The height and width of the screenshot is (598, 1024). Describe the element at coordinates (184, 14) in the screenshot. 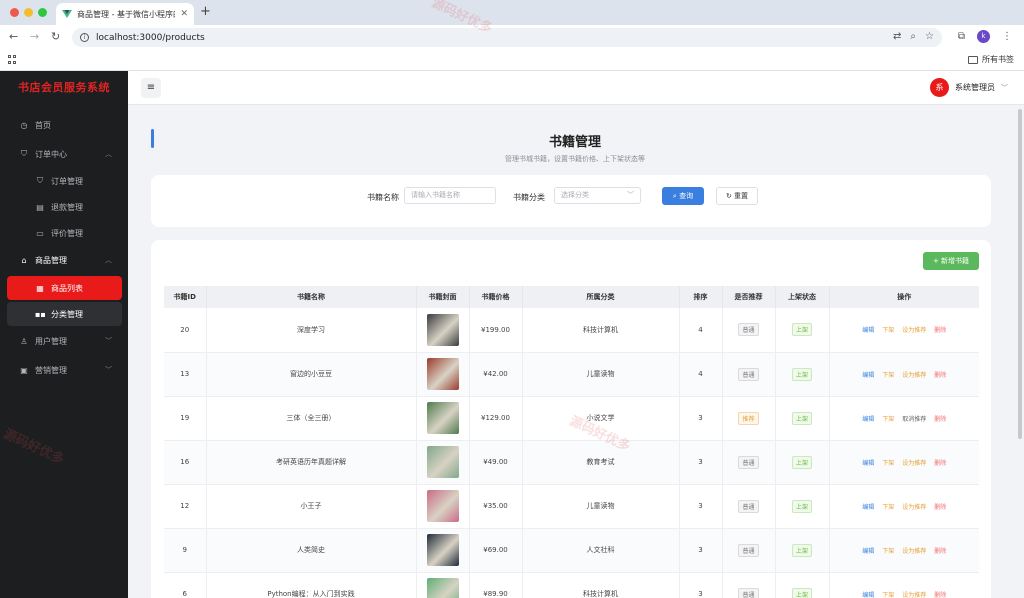

I see `tab-close-icon: ✕` at that location.